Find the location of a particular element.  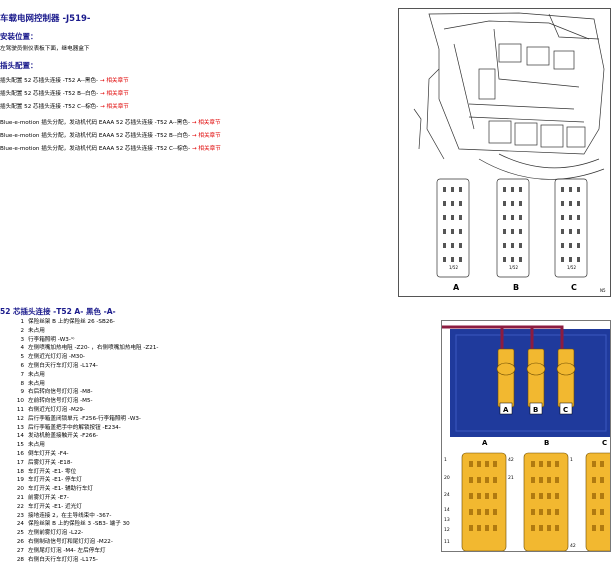

list-item: 12 后行李箱盖闭锁单元 -F256-行李箱照明 -W3- is located at coordinates (78, 418).